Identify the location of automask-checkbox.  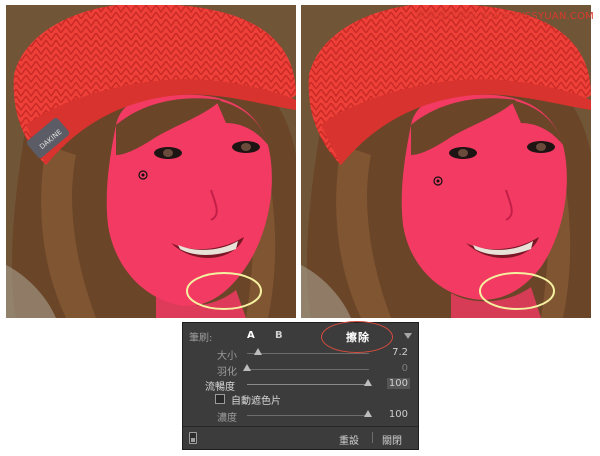
(220, 399).